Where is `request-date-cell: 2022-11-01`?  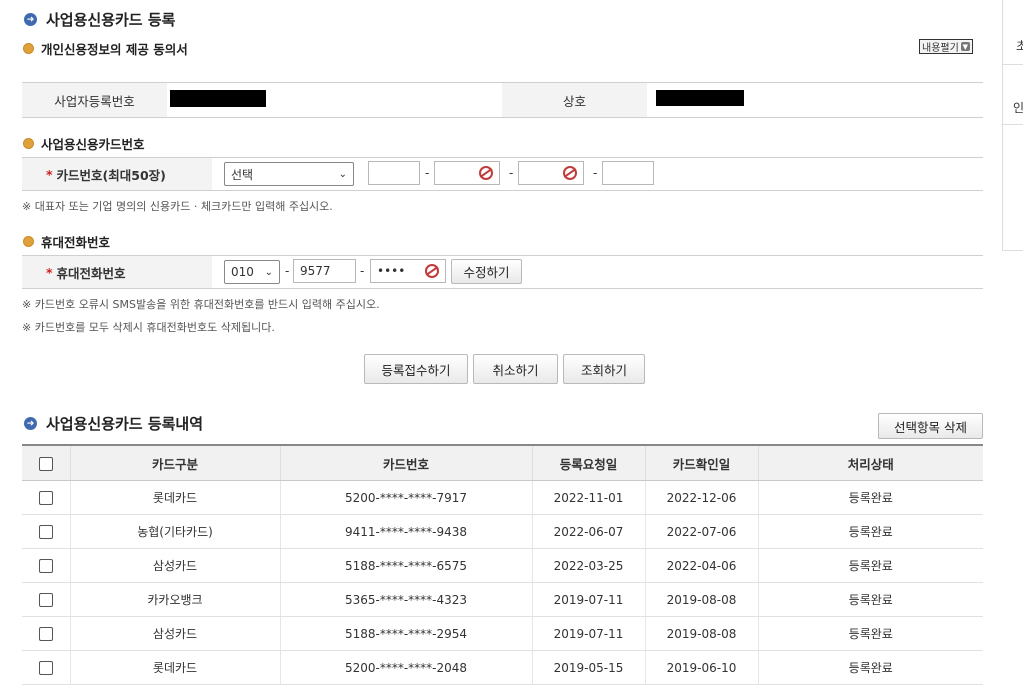
request-date-cell: 2022-11-01 is located at coordinates (588, 497).